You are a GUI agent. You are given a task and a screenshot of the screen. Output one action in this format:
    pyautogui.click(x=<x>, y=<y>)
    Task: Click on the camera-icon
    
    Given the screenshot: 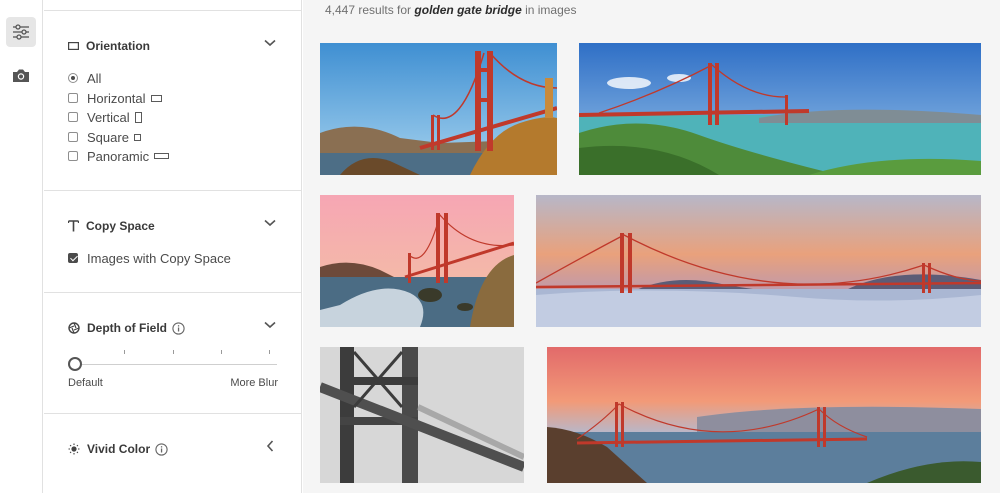 What is the action you would take?
    pyautogui.click(x=21, y=75)
    